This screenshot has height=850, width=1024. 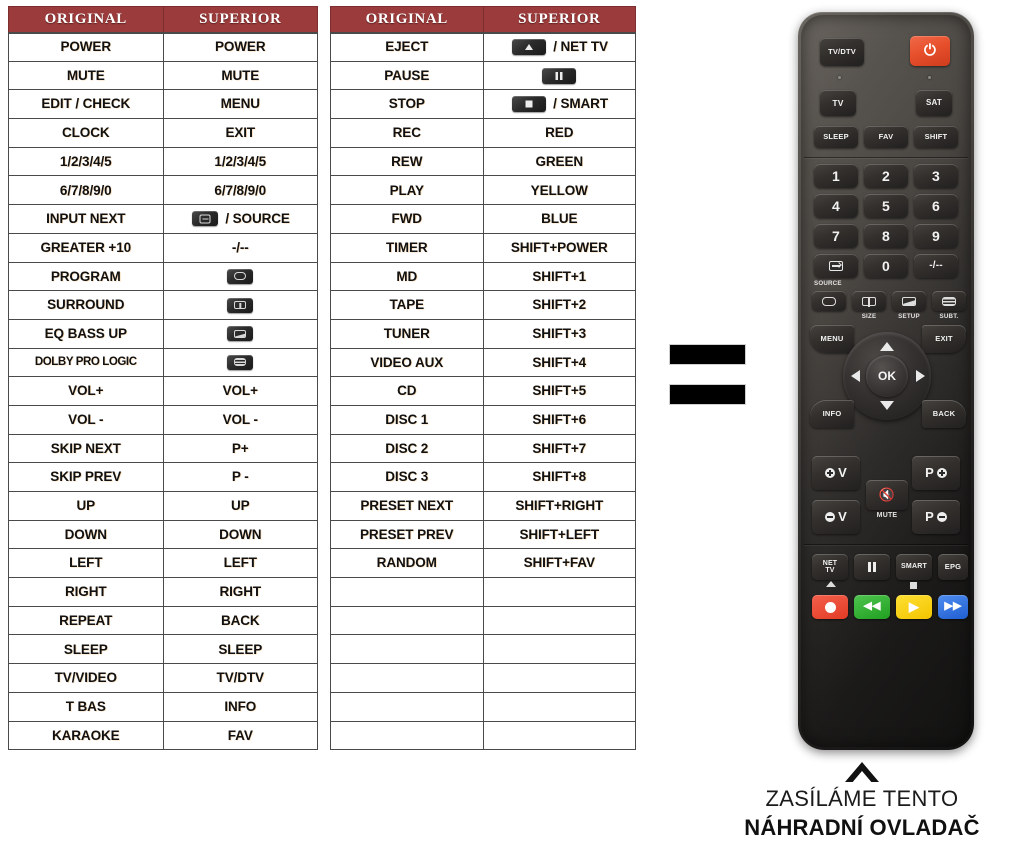 I want to click on remote-button-9: 9, so click(x=936, y=236).